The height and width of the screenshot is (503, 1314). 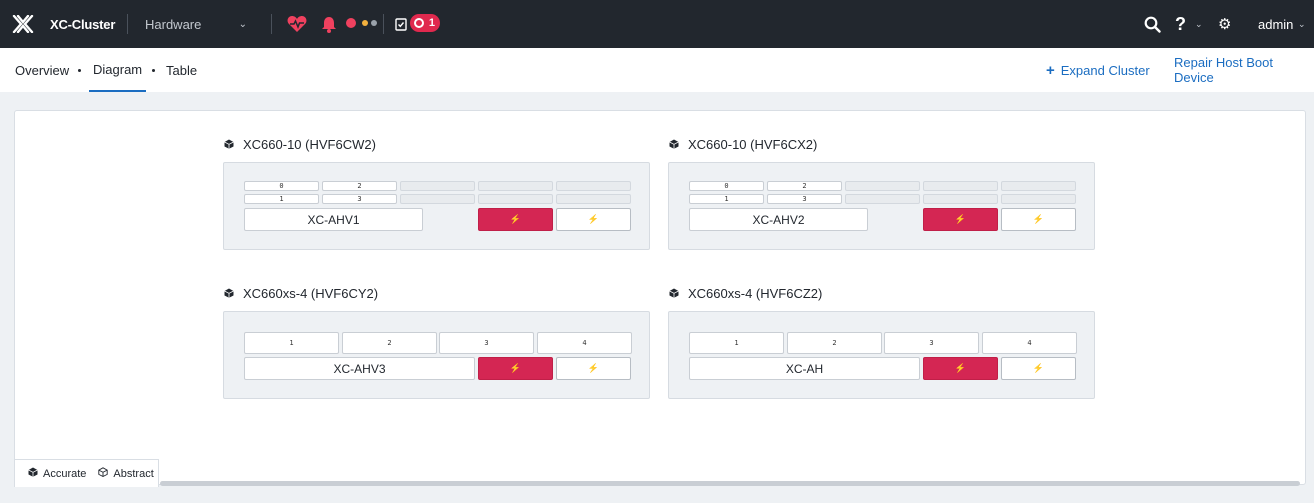 I want to click on accurate-view-toggle: Accurate, so click(x=57, y=473).